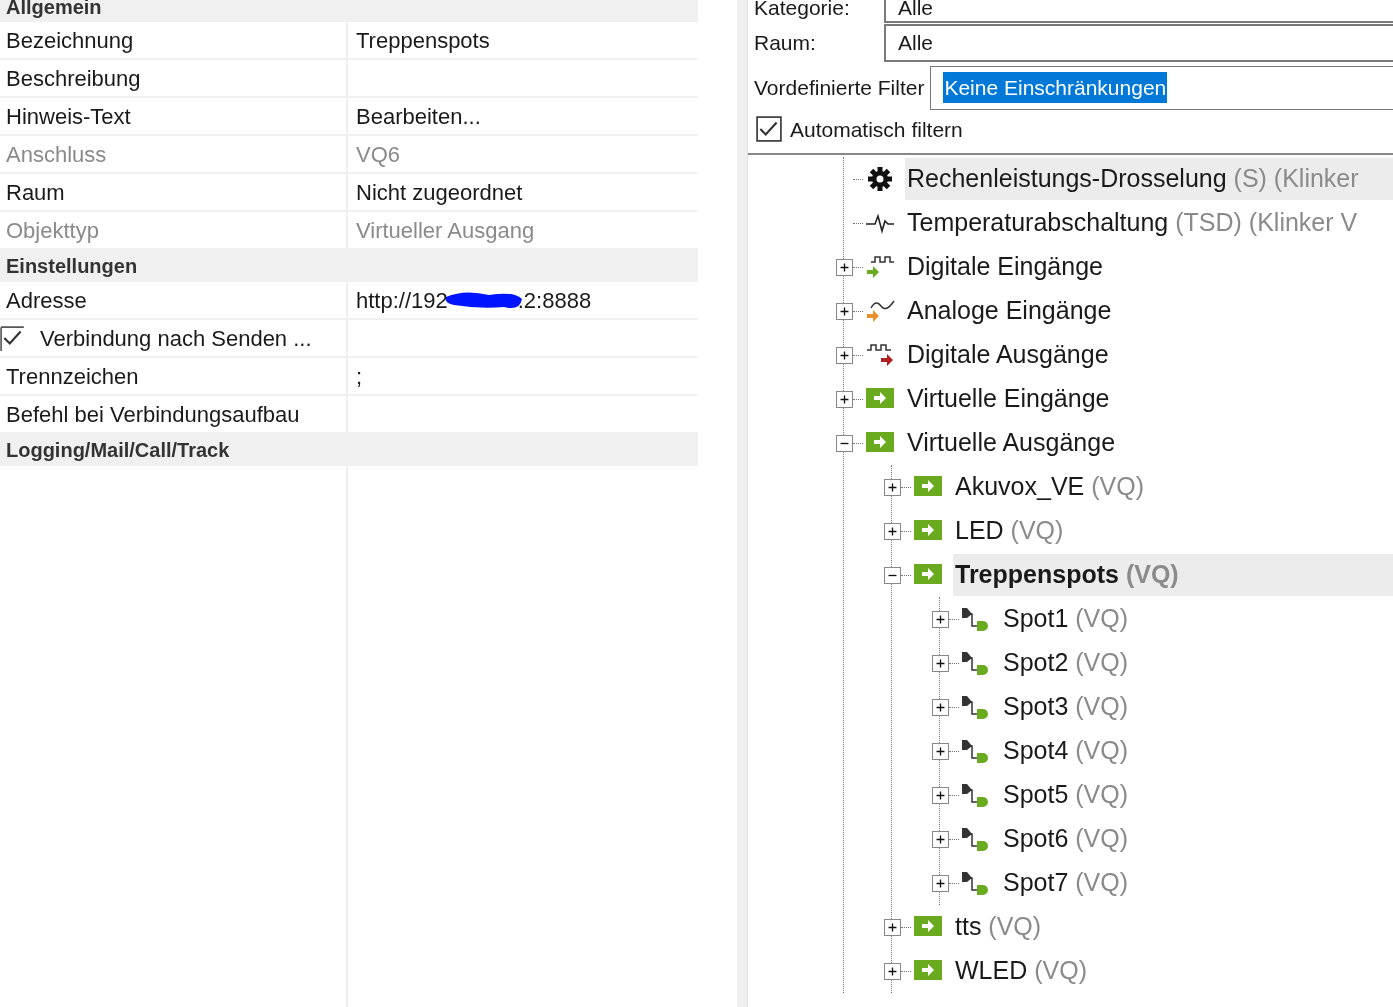 This screenshot has width=1393, height=1007. I want to click on tree-item: Spot2 (VQ), so click(1066, 663).